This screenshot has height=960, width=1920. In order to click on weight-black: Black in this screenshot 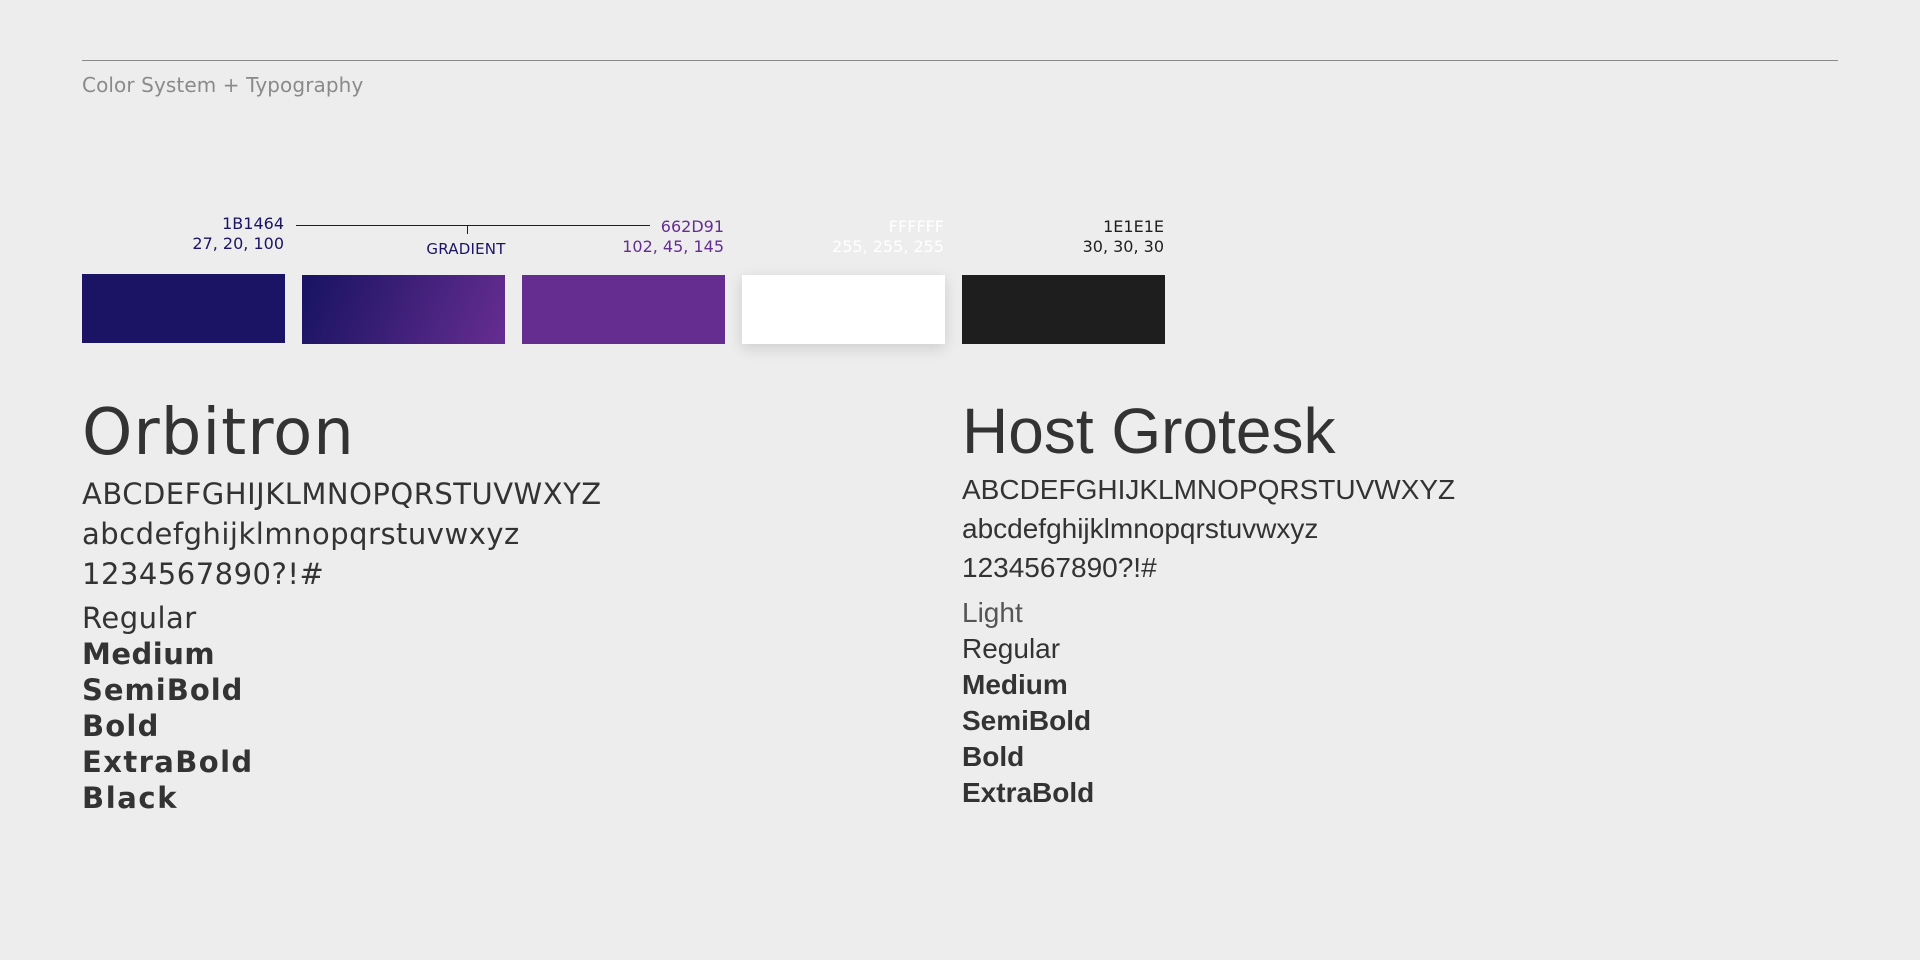, I will do `click(130, 798)`.